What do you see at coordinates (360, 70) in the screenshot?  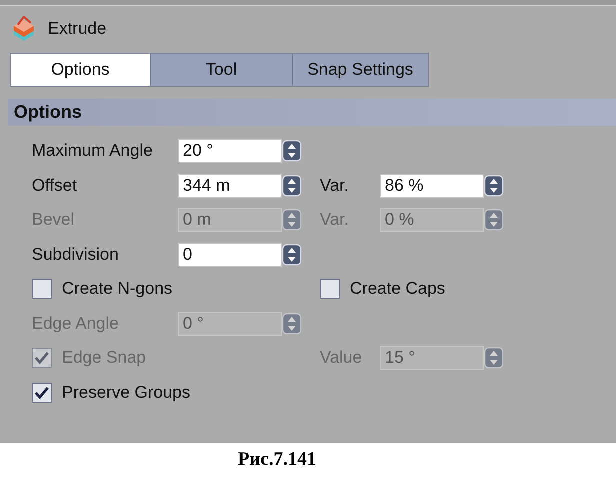 I see `tab: Snap Settings` at bounding box center [360, 70].